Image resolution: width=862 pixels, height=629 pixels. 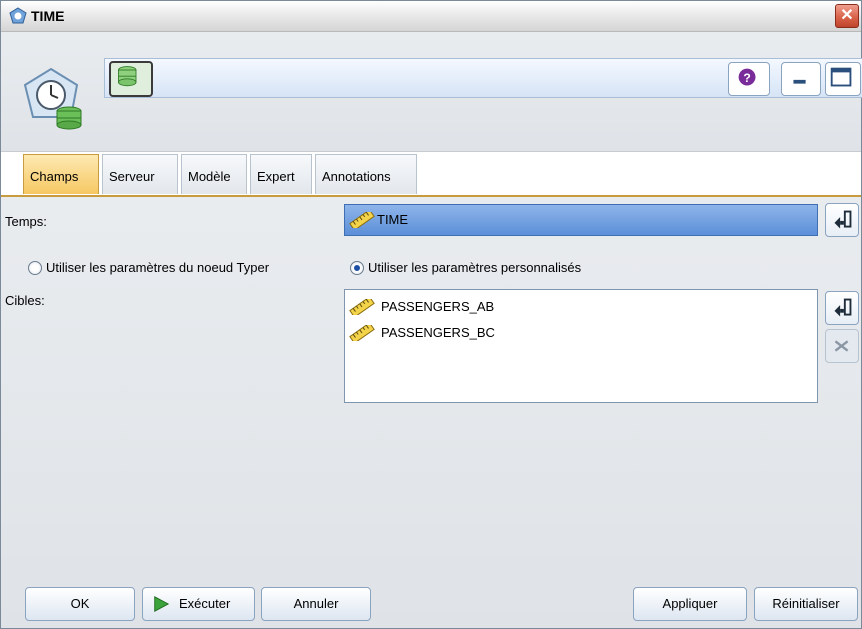 I want to click on ok-button: OK, so click(x=80, y=604).